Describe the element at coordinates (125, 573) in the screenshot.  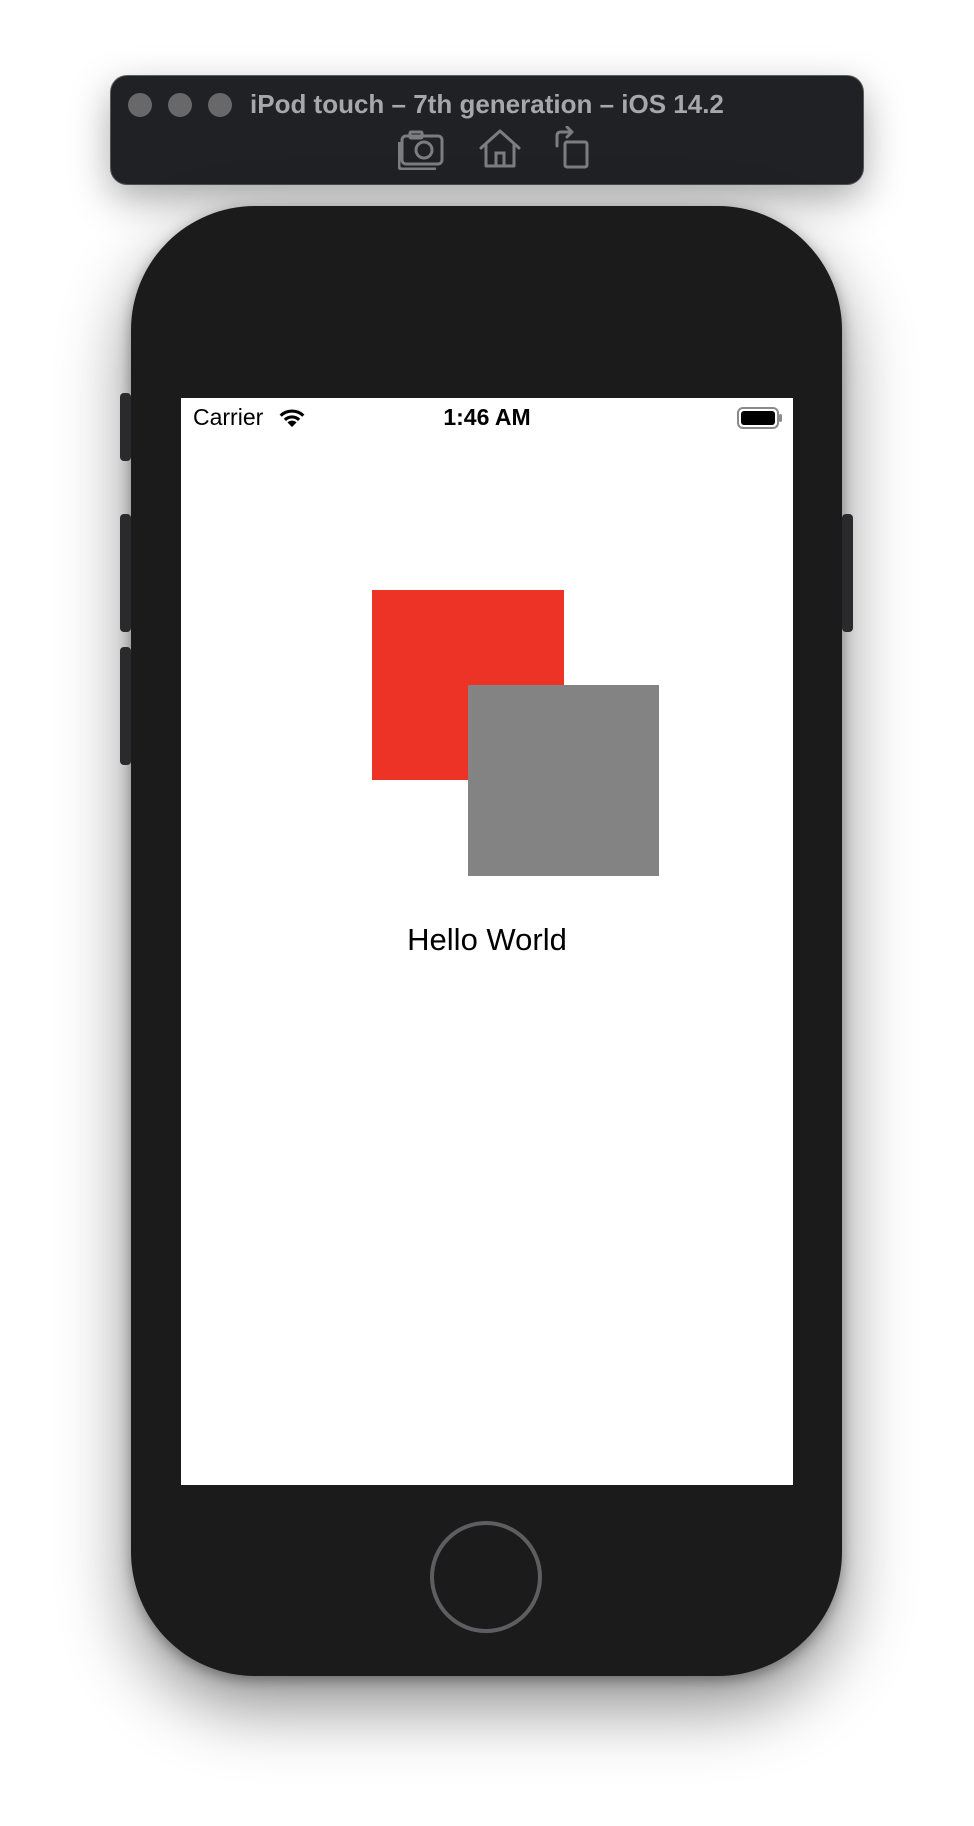
I see `volume-up-button` at that location.